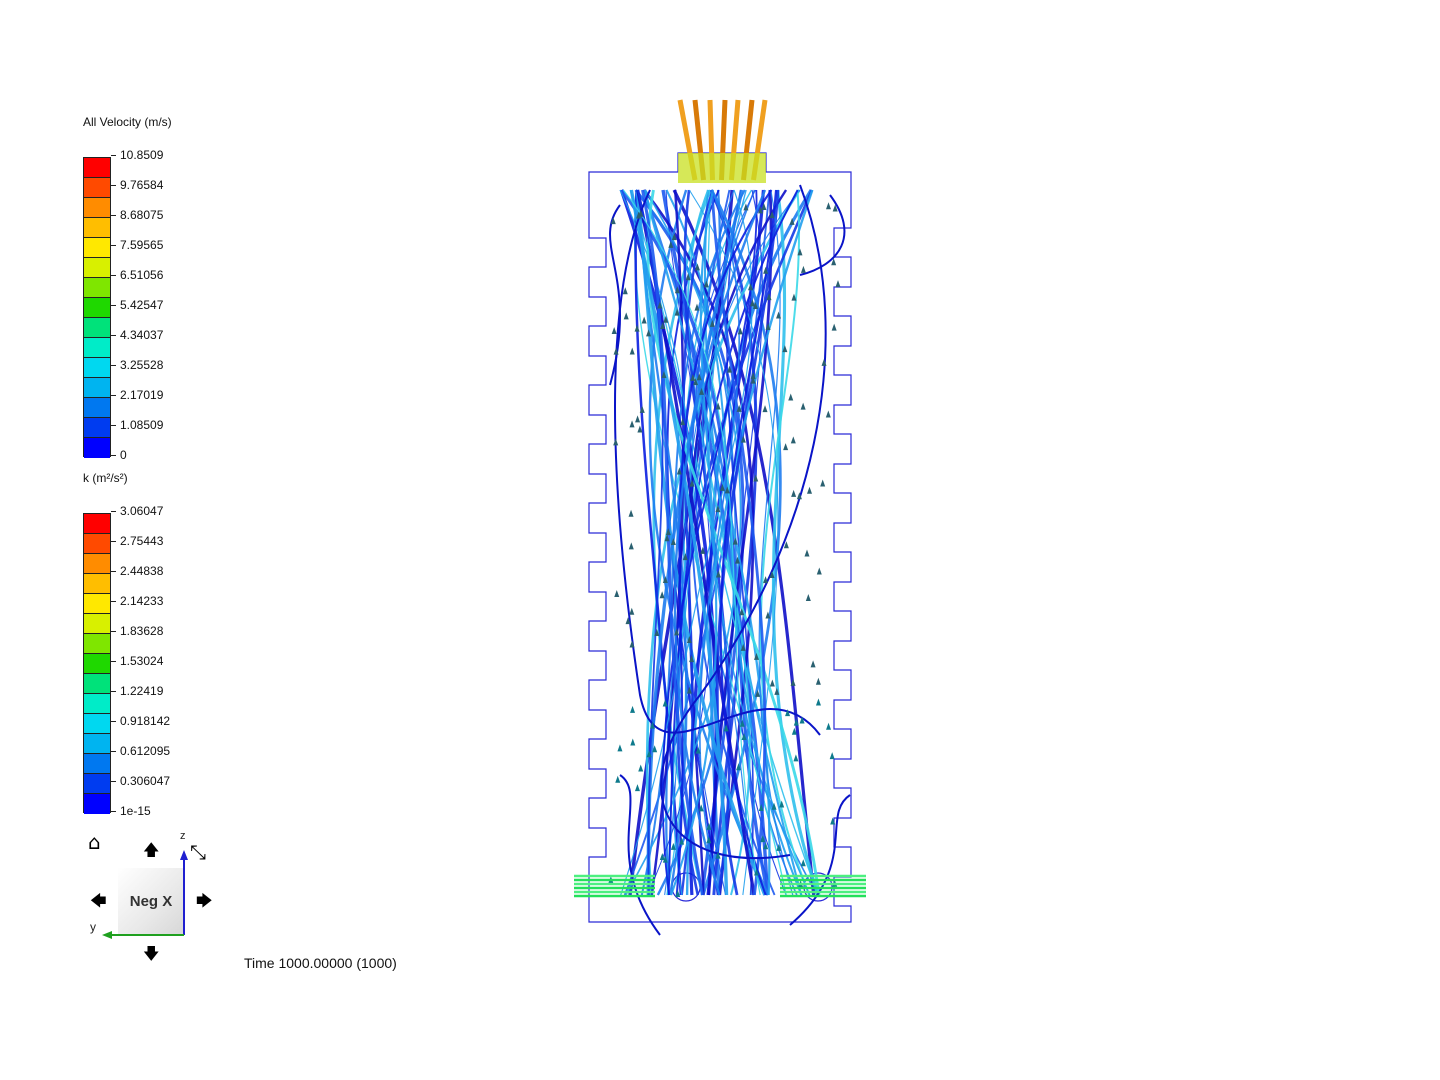 This screenshot has width=1440, height=1080. I want to click on k-legend-tick: 3.06047, so click(137, 511).